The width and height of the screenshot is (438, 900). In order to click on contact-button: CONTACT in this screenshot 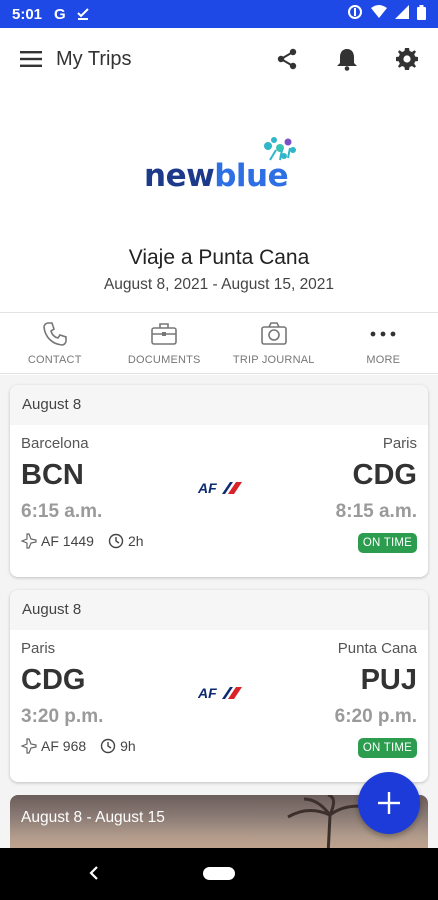, I will do `click(55, 343)`.